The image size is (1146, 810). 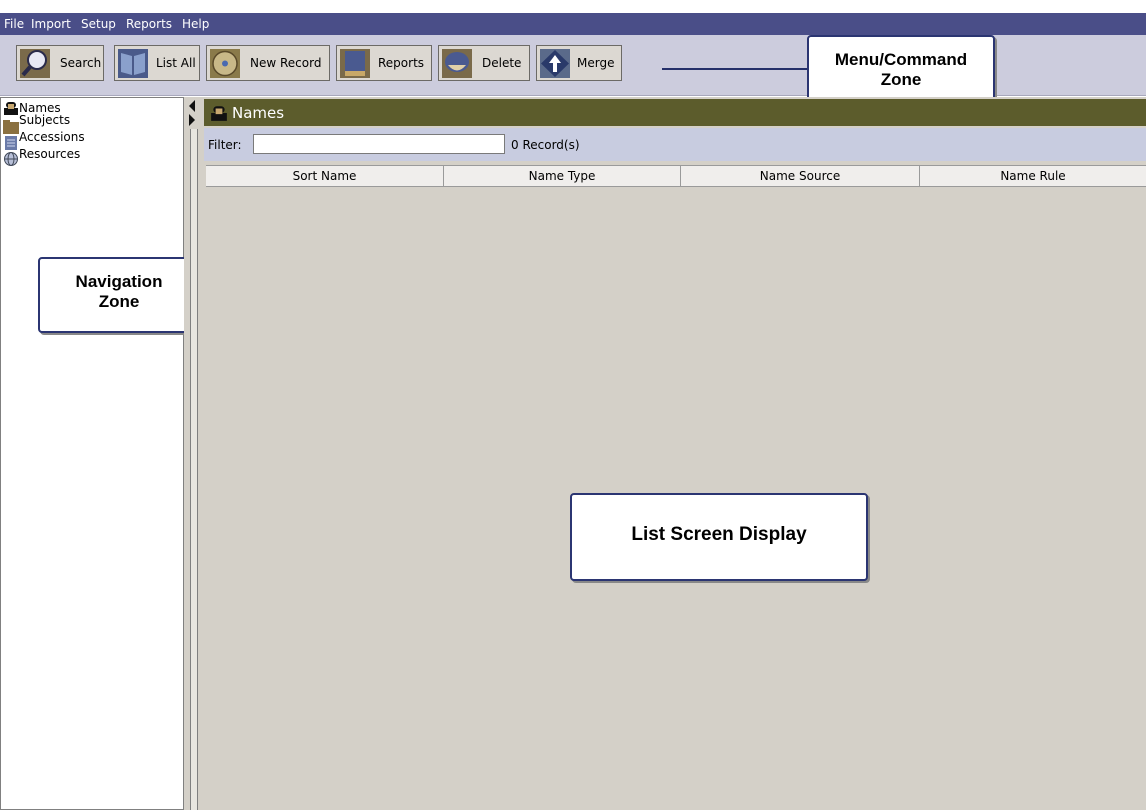 What do you see at coordinates (50, 154) in the screenshot?
I see `nav-item-label: Resources` at bounding box center [50, 154].